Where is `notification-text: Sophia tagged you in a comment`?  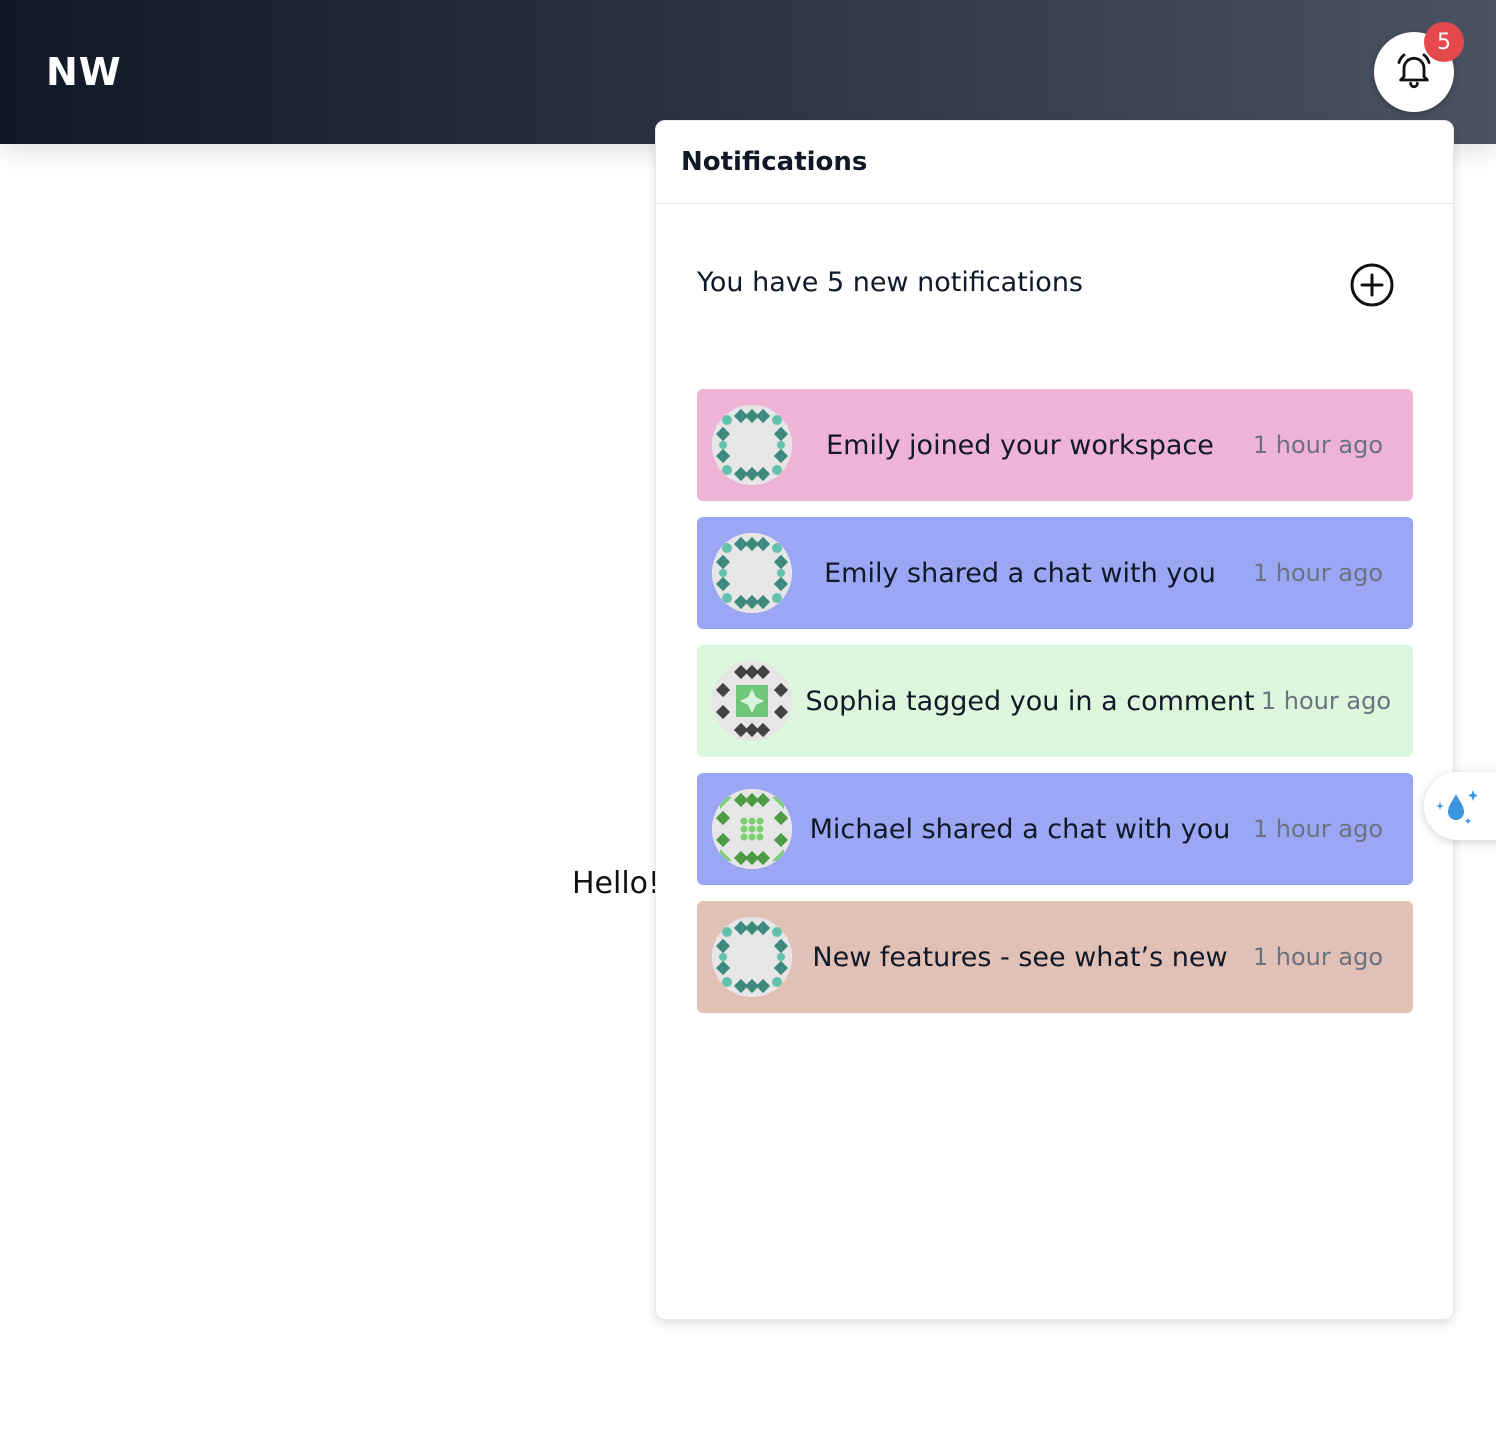
notification-text: Sophia tagged you in a comment is located at coordinates (1030, 701).